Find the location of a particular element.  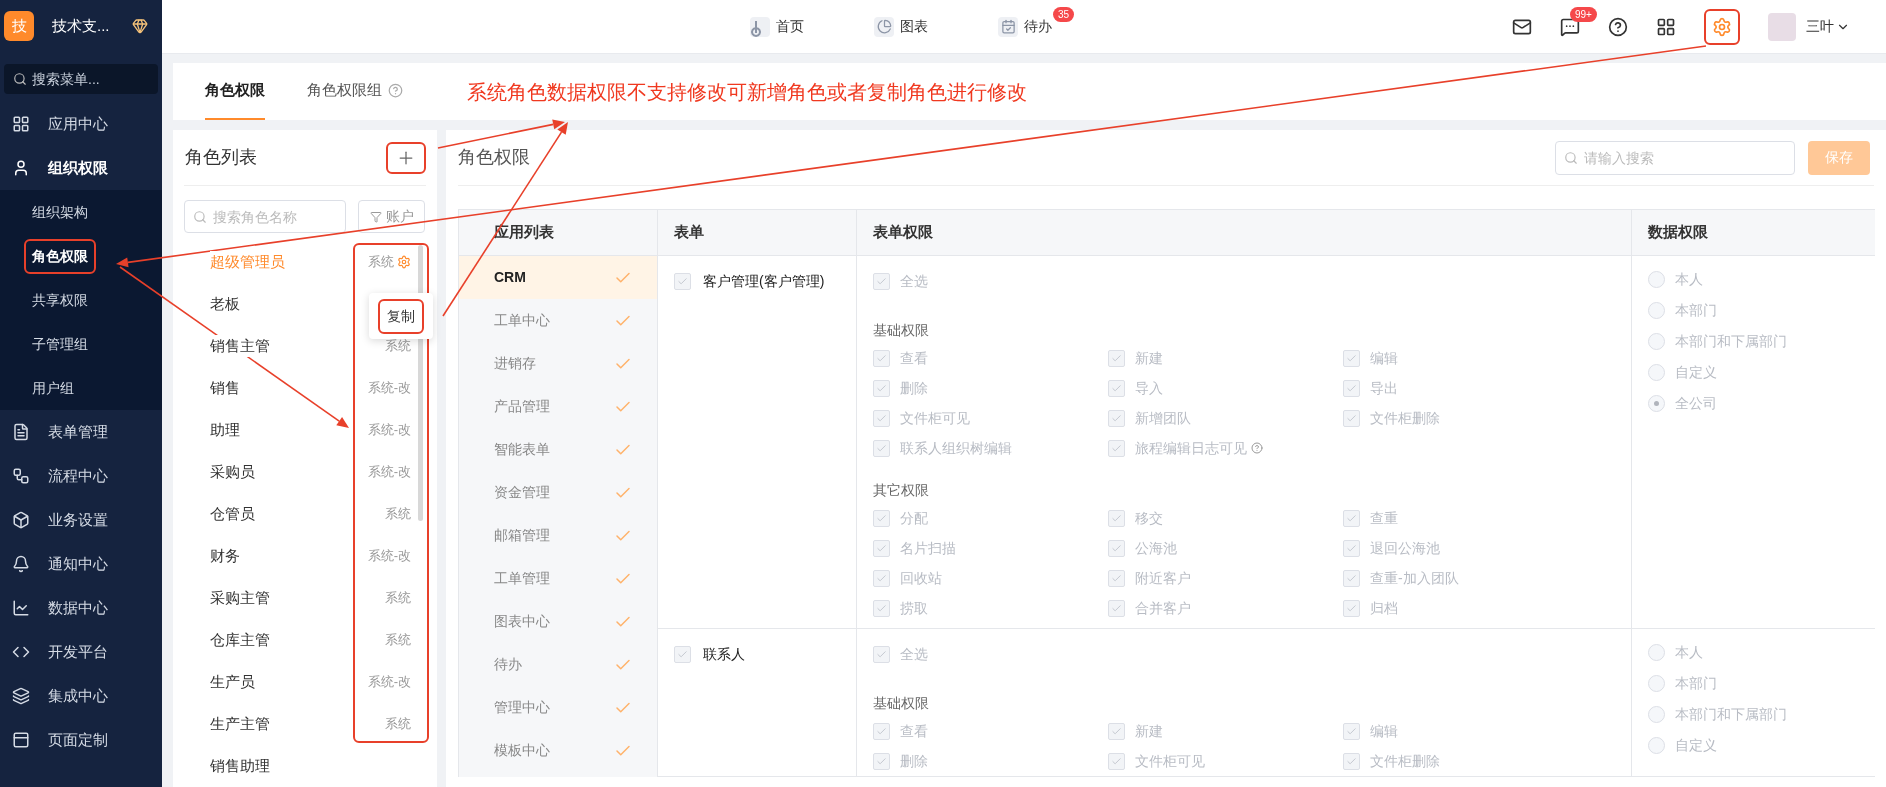

app-item: 资金管理 is located at coordinates (558, 492).